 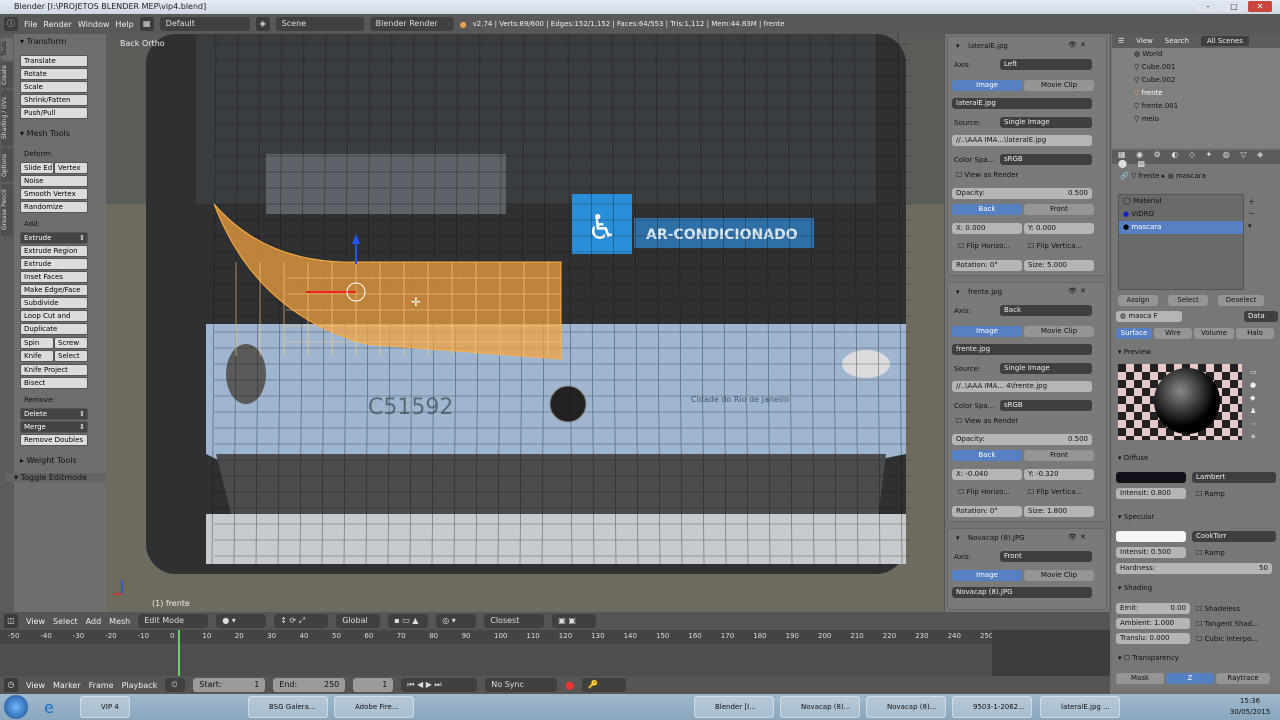 I want to click on translate-button: Translate, so click(x=54, y=61).